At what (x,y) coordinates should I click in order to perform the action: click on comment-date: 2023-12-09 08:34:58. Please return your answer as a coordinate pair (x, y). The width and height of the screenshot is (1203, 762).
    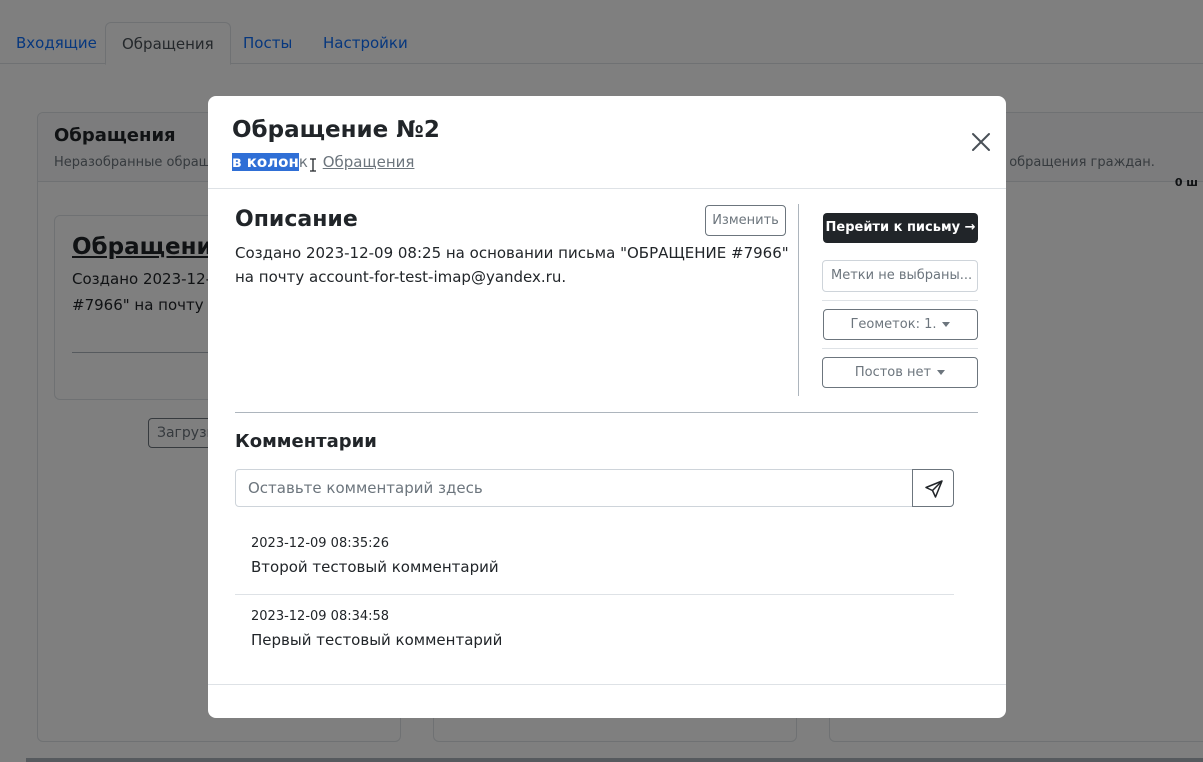
    Looking at the image, I should click on (320, 616).